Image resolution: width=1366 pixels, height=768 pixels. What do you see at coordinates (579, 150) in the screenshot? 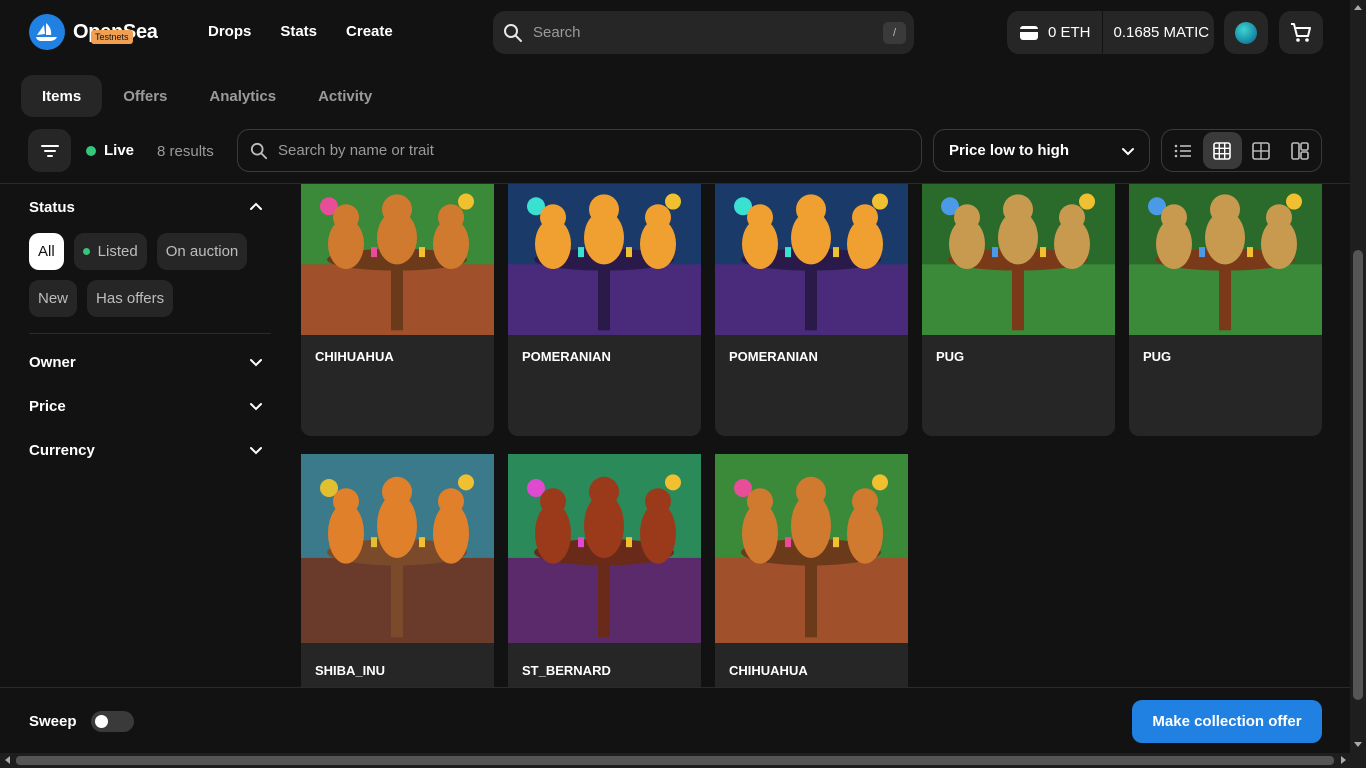
I see `trait-search-input: Search by name or trait` at bounding box center [579, 150].